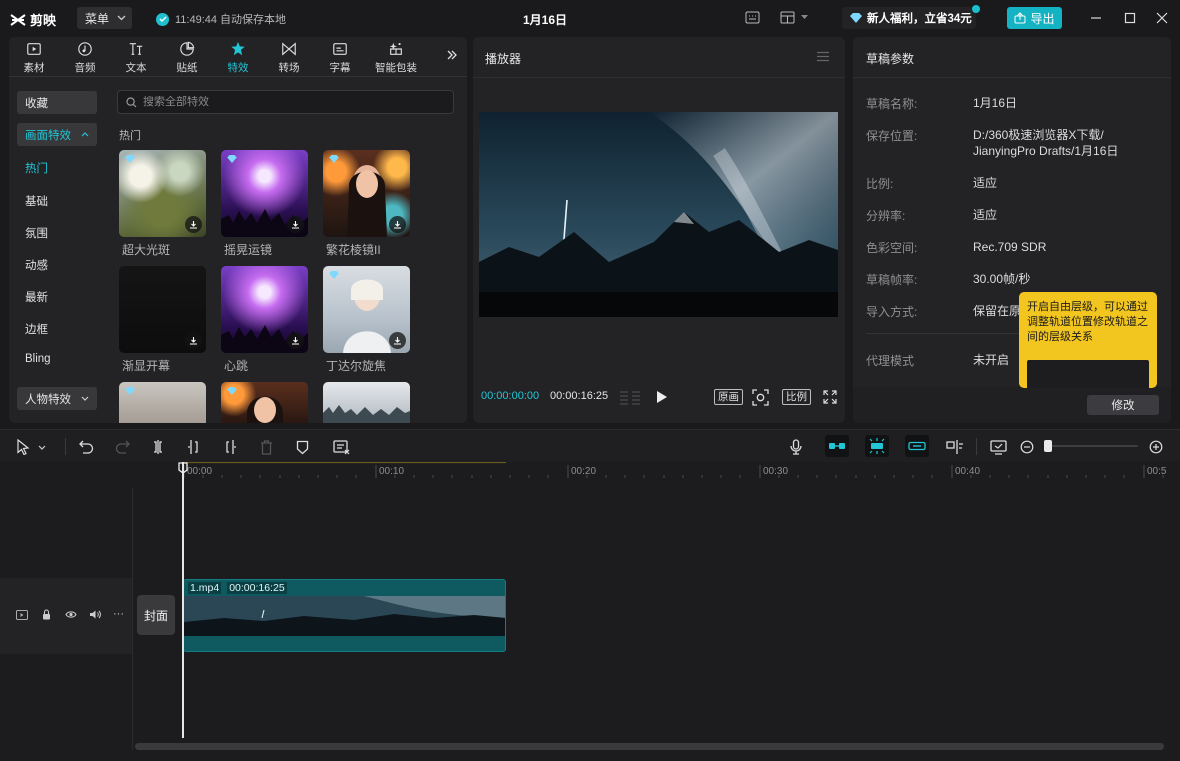 Image resolution: width=1180 pixels, height=761 pixels. What do you see at coordinates (71, 614) in the screenshot?
I see `eye-icon` at bounding box center [71, 614].